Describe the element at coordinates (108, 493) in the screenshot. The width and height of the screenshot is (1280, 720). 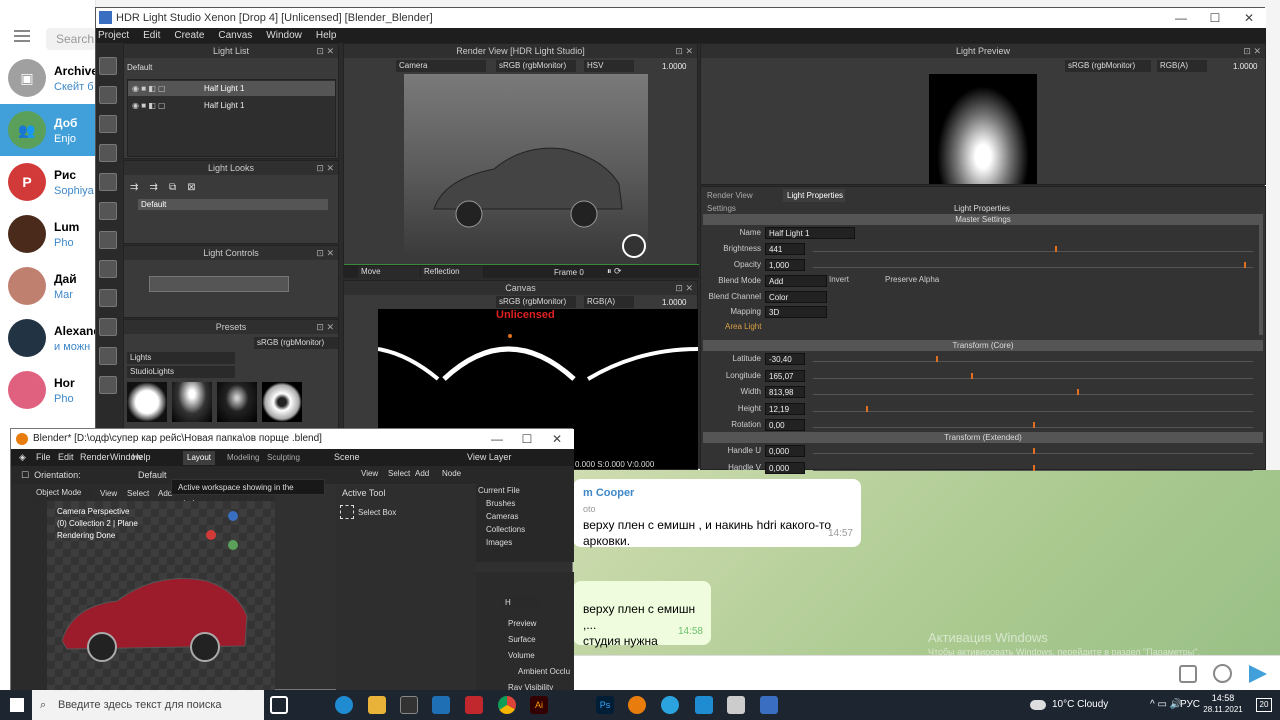
I see `view-menu: View` at that location.